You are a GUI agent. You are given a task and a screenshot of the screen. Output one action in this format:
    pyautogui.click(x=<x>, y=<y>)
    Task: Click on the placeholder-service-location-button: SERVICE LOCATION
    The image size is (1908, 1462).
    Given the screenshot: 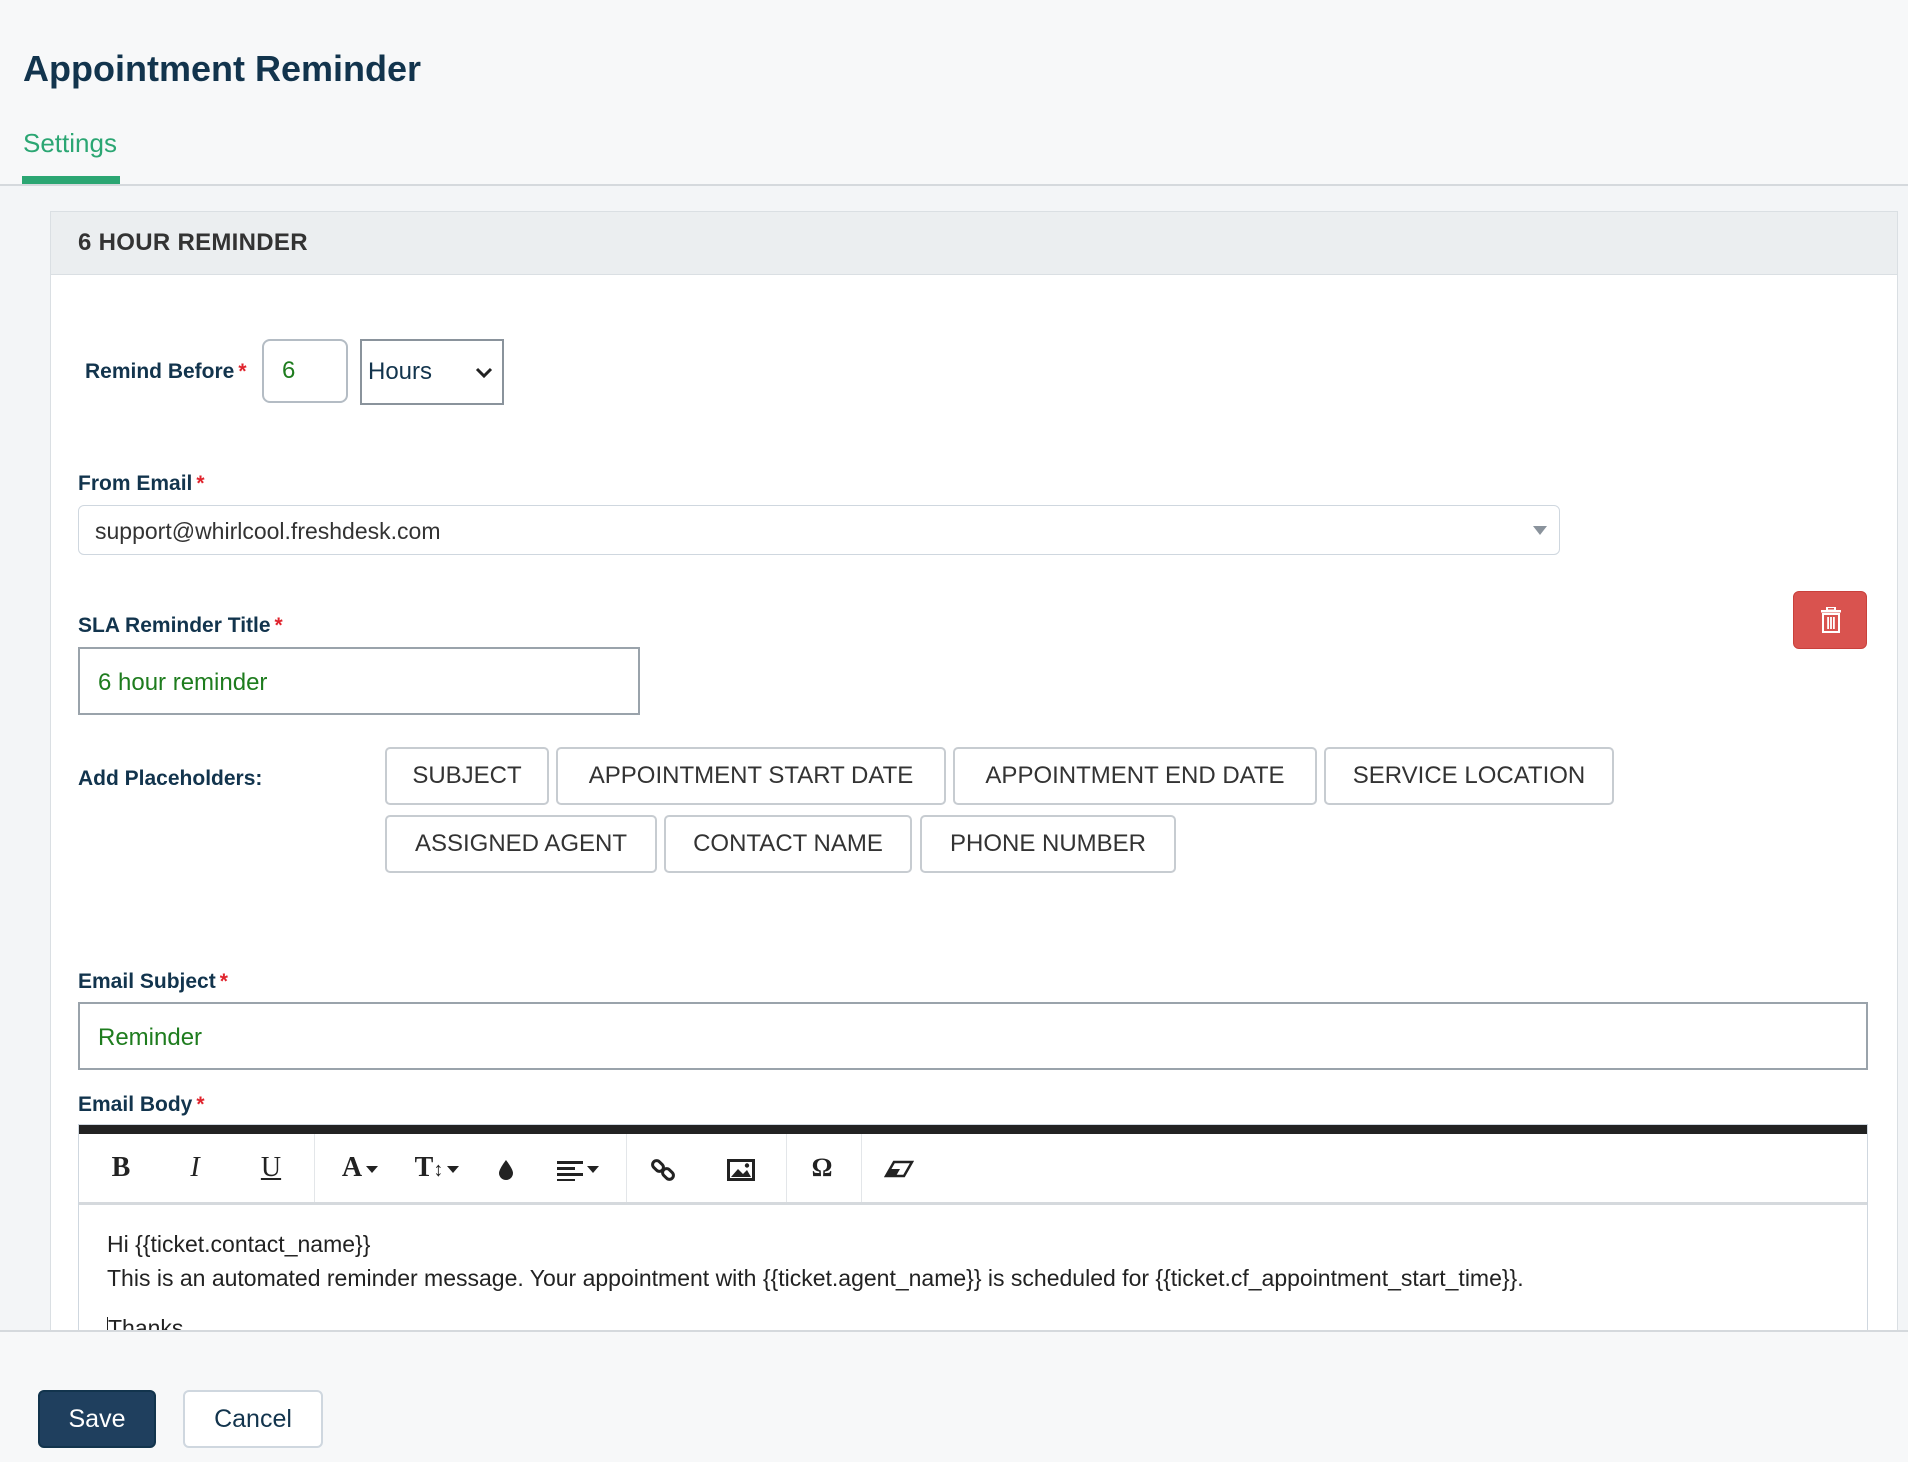 What is the action you would take?
    pyautogui.click(x=1469, y=776)
    